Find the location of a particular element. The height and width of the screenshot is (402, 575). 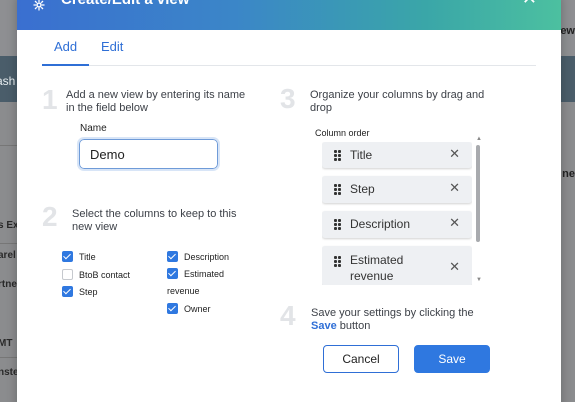

tab-edit: Edit is located at coordinates (112, 46).